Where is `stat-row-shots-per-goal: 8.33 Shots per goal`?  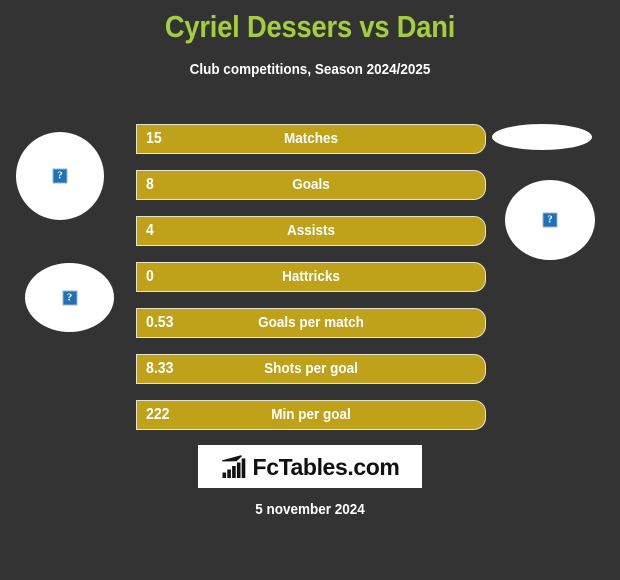 stat-row-shots-per-goal: 8.33 Shots per goal is located at coordinates (311, 369).